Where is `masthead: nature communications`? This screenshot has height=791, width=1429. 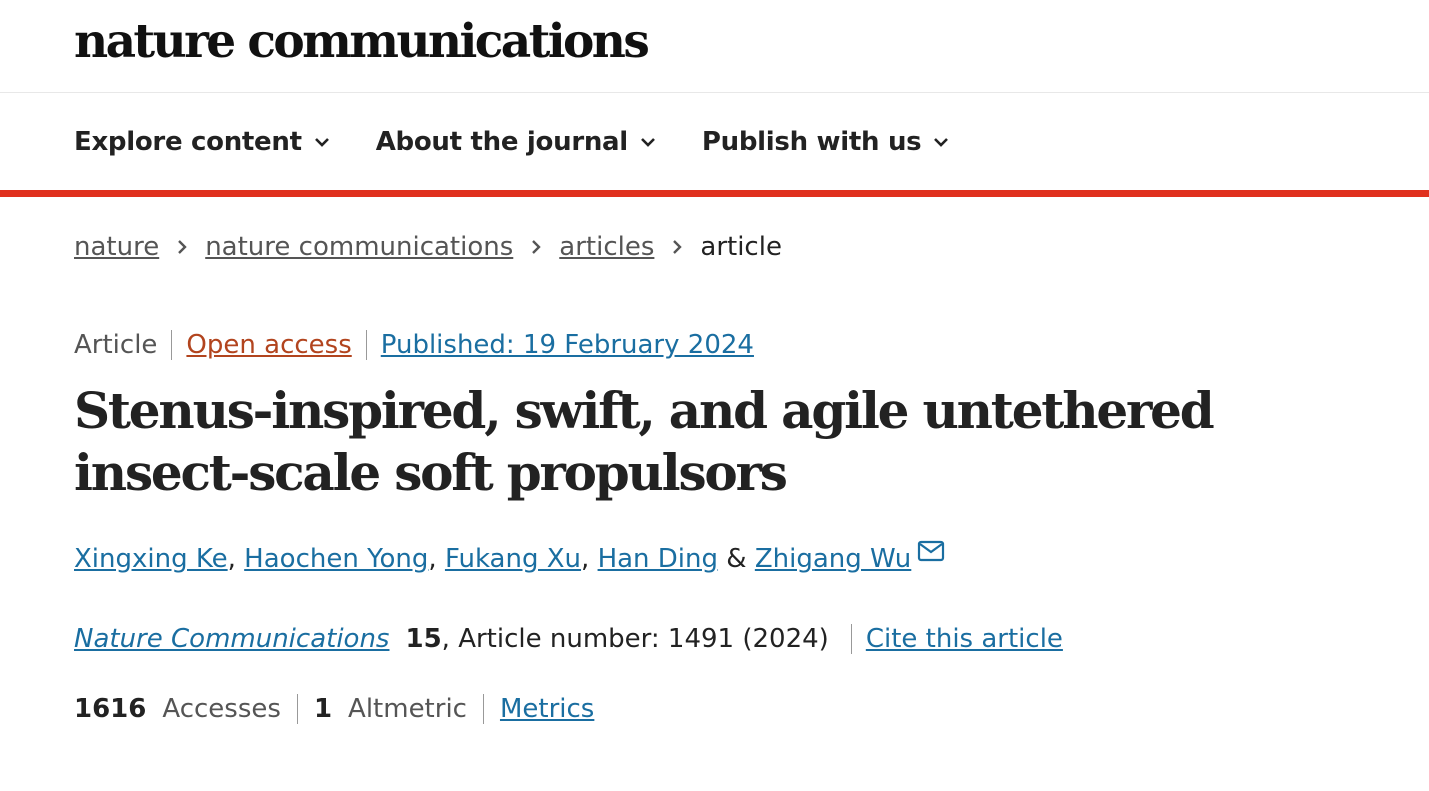 masthead: nature communications is located at coordinates (714, 46).